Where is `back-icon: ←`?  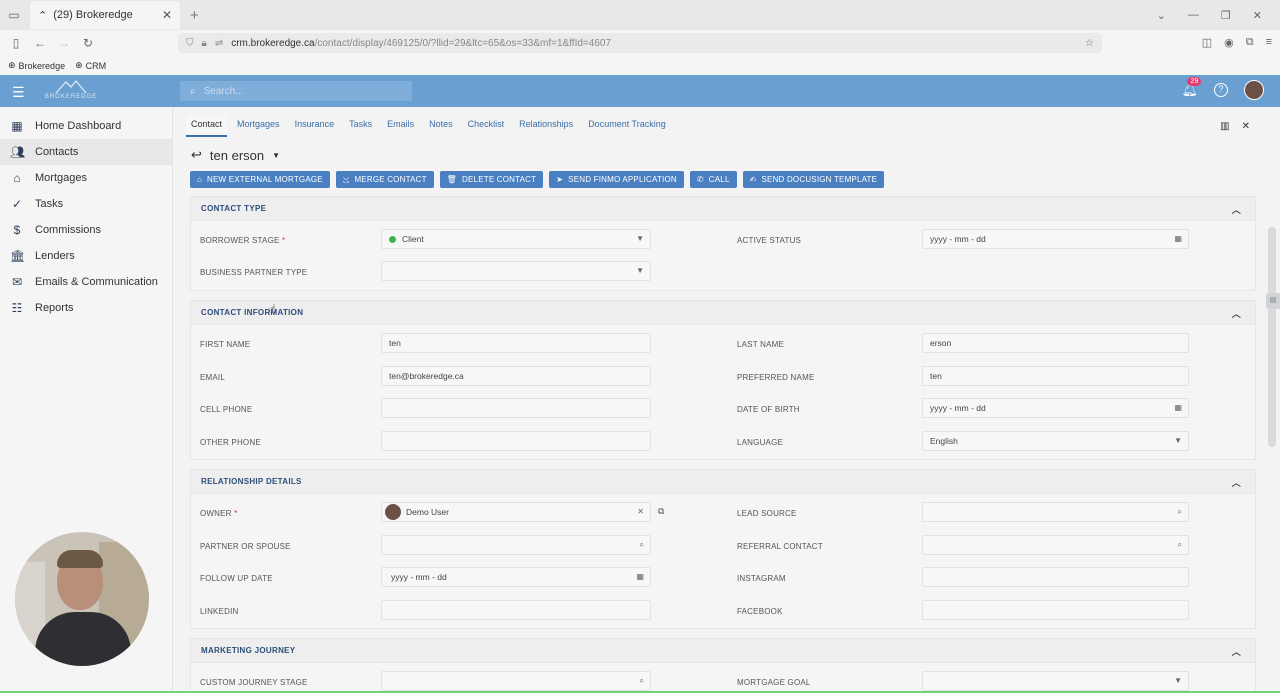
back-icon: ← is located at coordinates (40, 43).